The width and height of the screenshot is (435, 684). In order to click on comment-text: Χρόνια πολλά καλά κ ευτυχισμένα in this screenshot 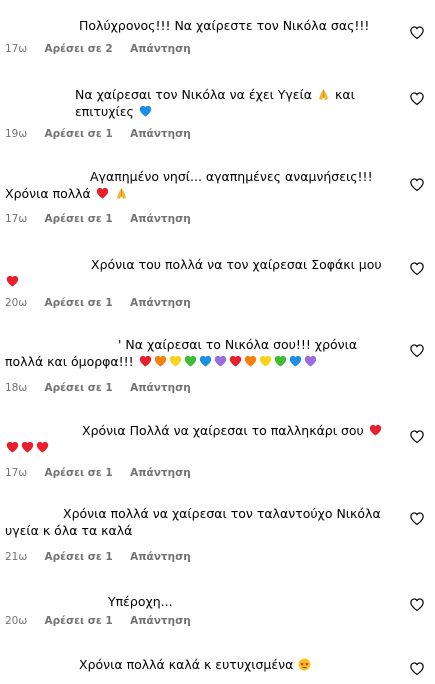, I will do `click(257, 664)`.